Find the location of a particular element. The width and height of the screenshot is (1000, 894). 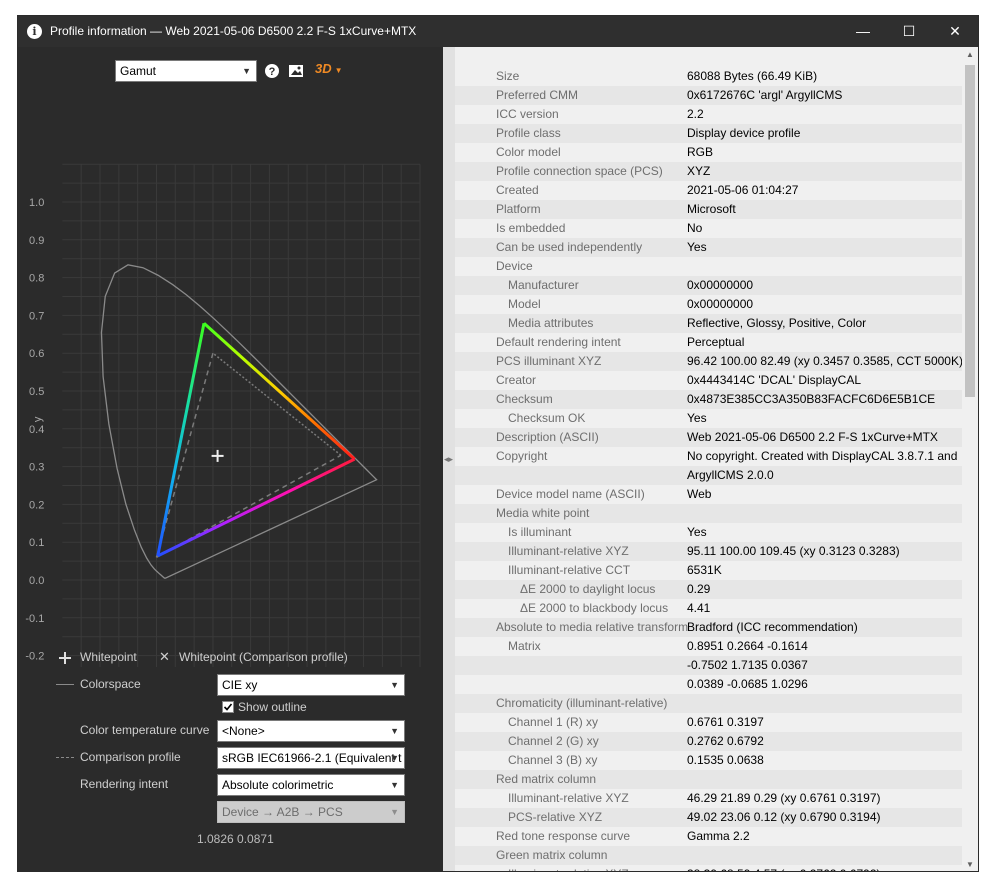

info-row: Device model name (ASCII) Web is located at coordinates (708, 494).